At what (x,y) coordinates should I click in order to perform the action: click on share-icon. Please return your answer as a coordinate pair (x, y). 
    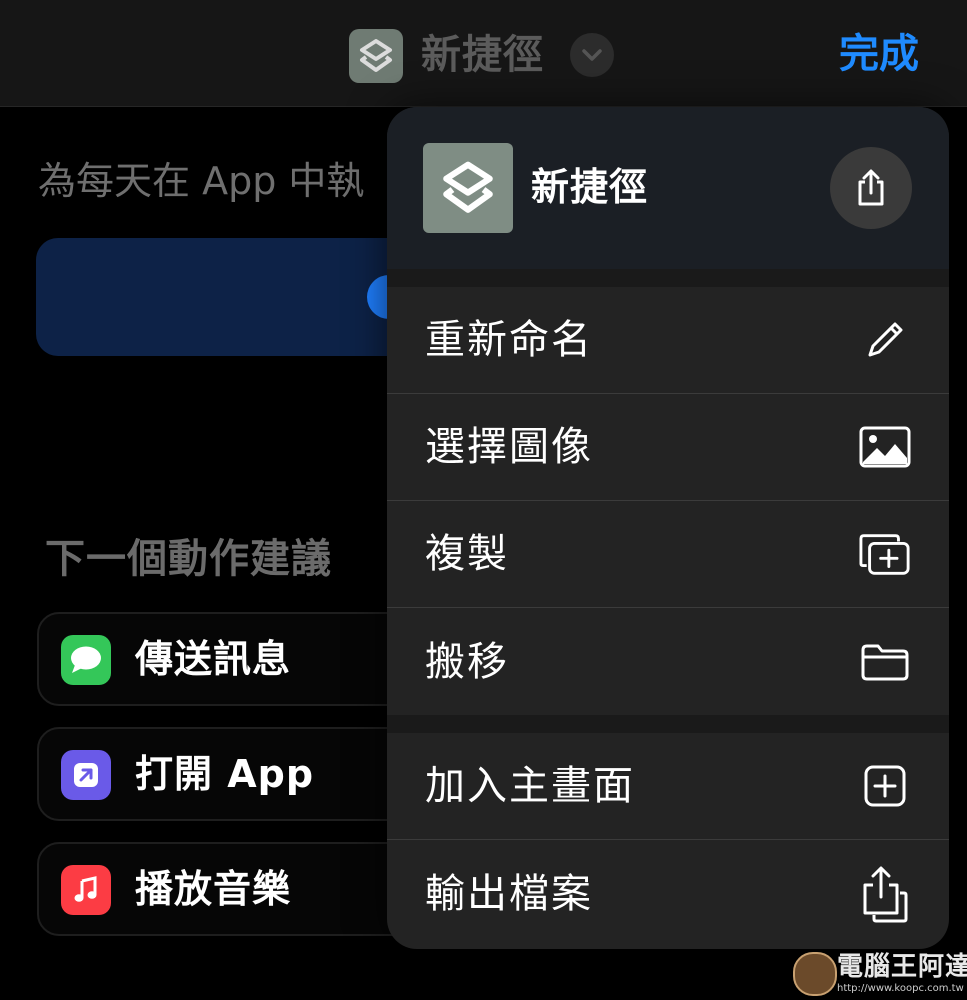
    Looking at the image, I should click on (871, 187).